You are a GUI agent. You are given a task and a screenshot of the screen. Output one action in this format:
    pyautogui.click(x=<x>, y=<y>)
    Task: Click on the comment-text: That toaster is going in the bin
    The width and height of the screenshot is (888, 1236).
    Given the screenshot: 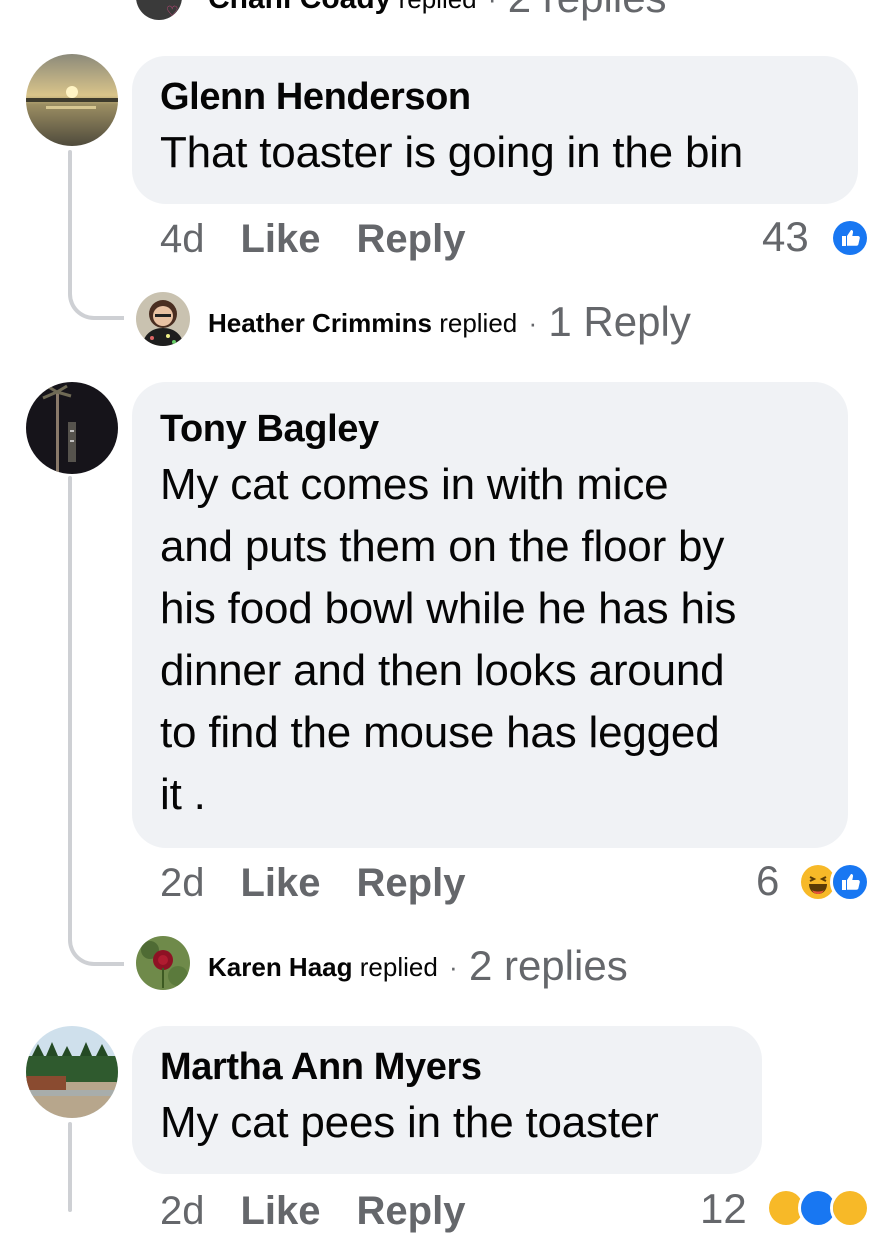 What is the action you would take?
    pyautogui.click(x=452, y=152)
    